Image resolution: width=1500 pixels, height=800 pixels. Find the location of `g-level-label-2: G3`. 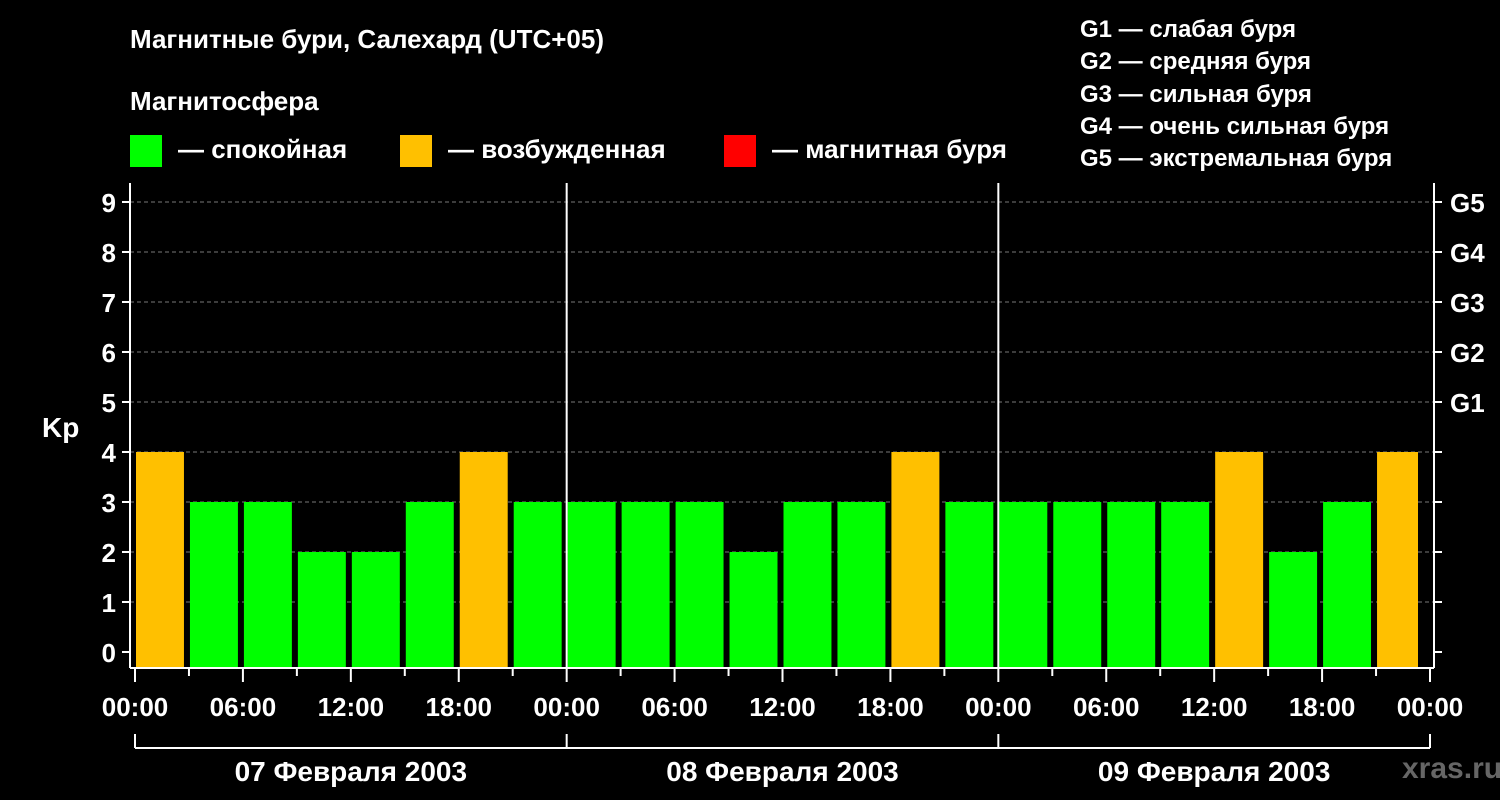

g-level-label-2: G3 is located at coordinates (1467, 303).